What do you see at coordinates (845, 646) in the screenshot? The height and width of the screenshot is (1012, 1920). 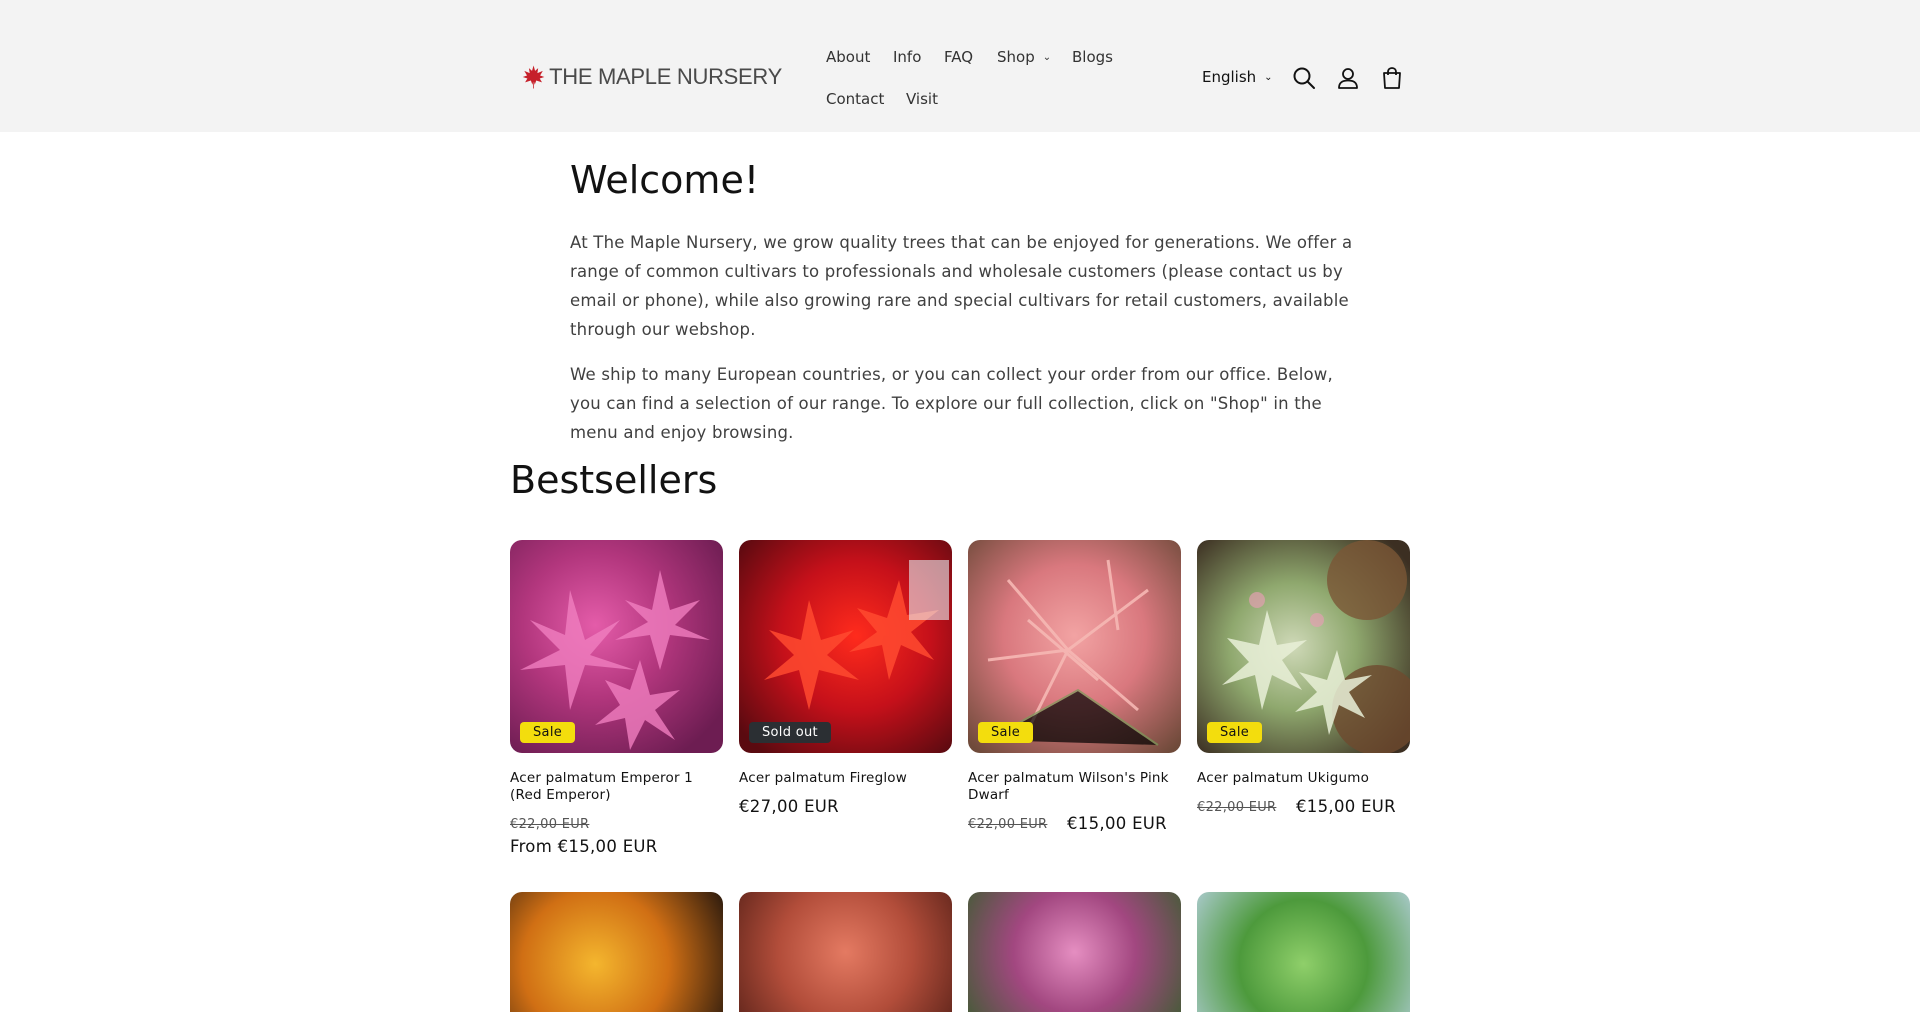 I see `product-image: Sold out` at bounding box center [845, 646].